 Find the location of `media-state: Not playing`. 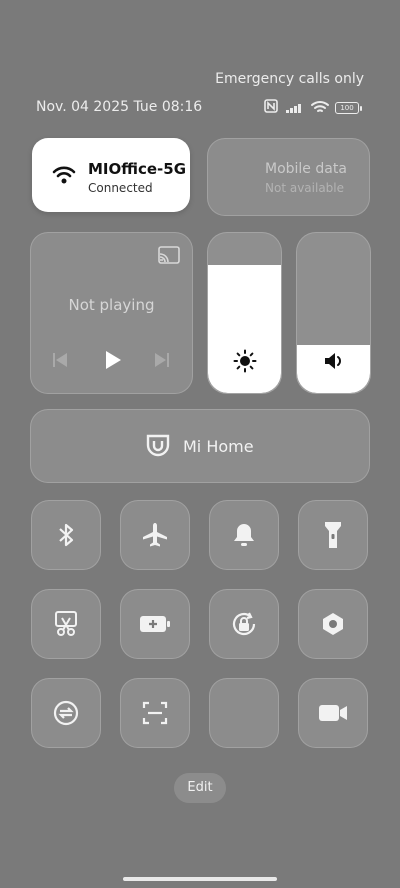

media-state: Not playing is located at coordinates (111, 305).